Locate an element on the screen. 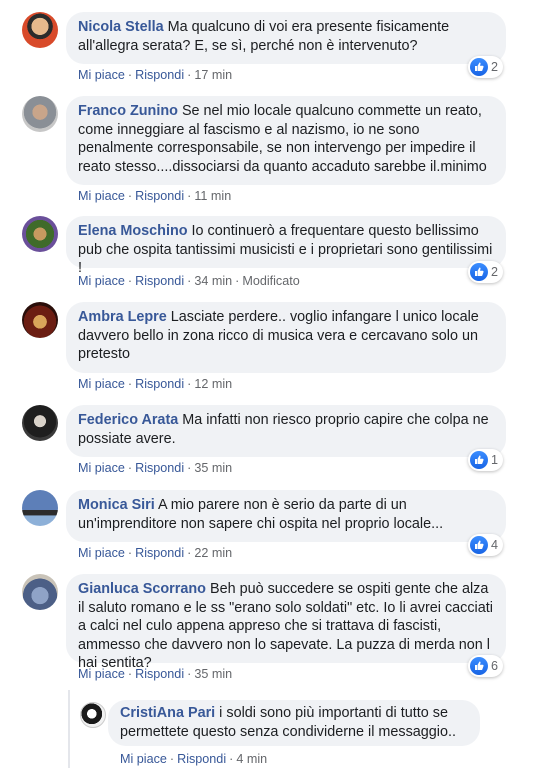 This screenshot has width=546, height=768. reaction-count: 6 is located at coordinates (486, 666).